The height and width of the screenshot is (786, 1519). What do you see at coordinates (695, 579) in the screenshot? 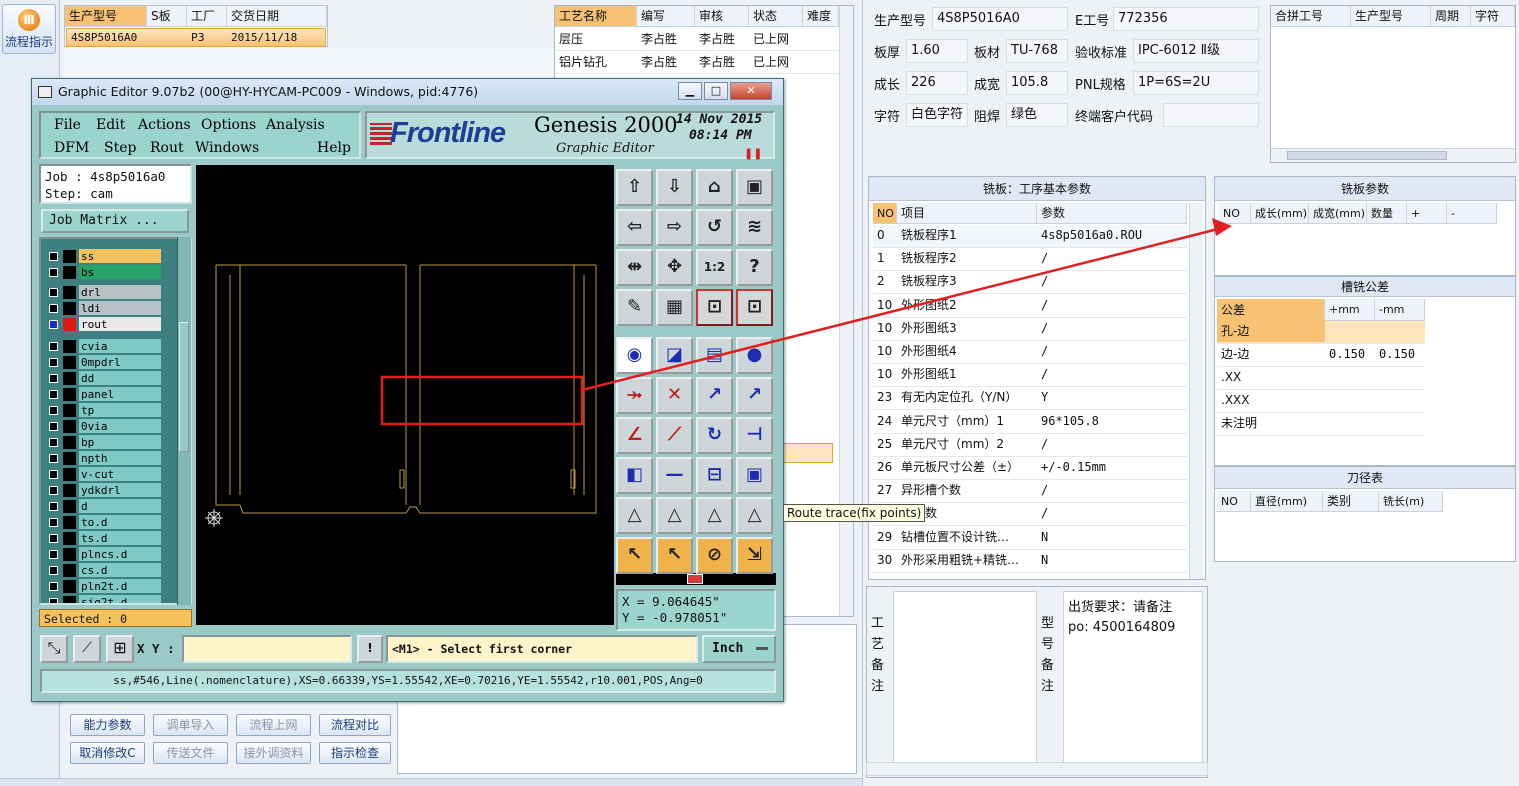
I see `palette-toggle-icon` at bounding box center [695, 579].